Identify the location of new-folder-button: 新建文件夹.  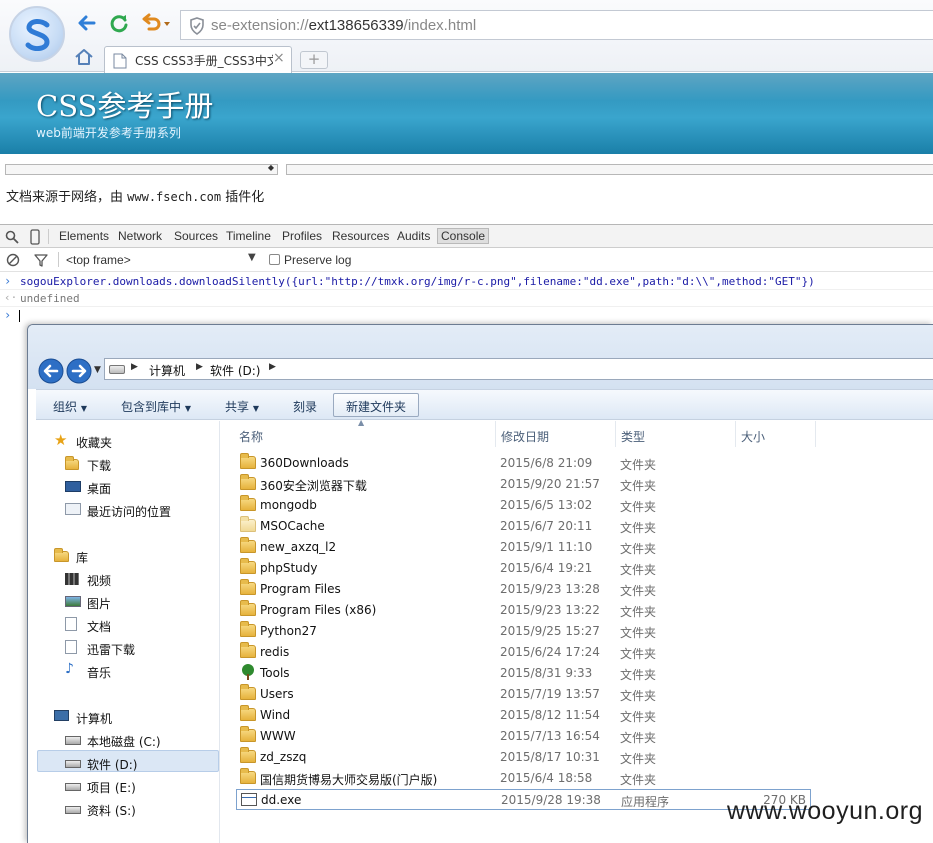
(376, 405).